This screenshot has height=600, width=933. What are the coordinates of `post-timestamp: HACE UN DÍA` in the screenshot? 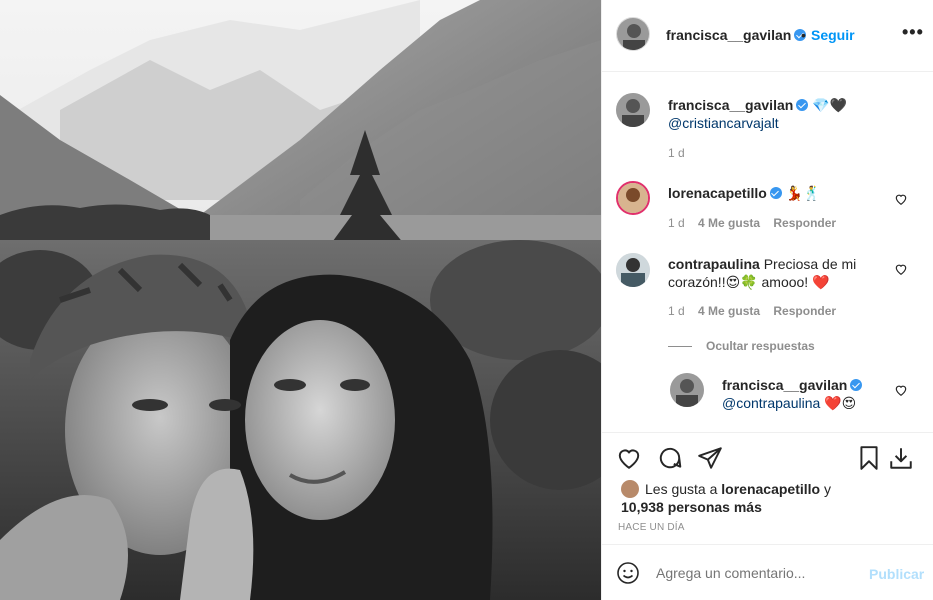 It's located at (651, 527).